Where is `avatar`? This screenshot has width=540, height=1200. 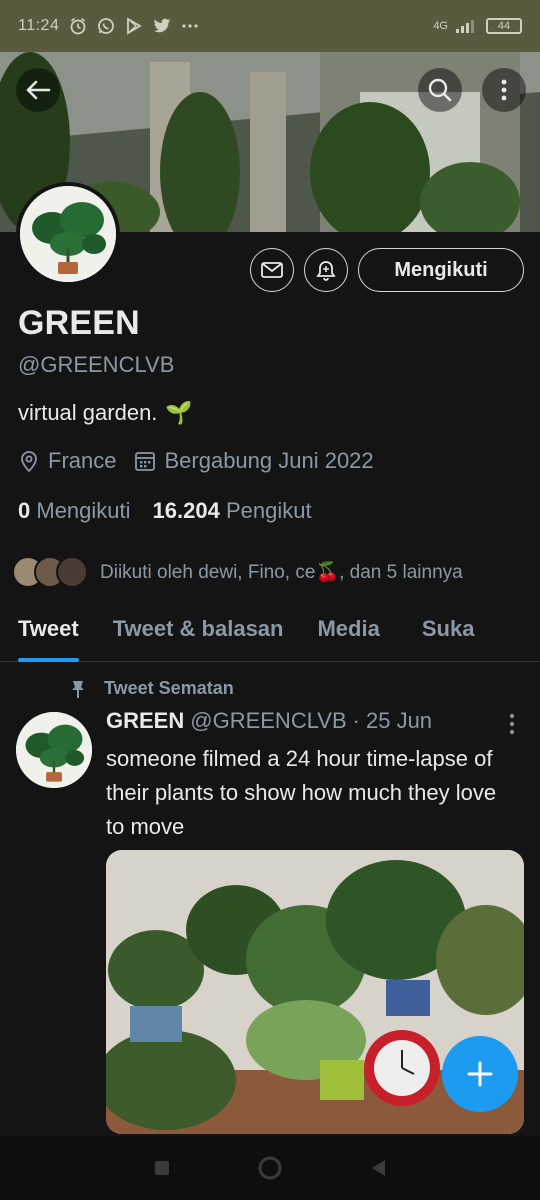 avatar is located at coordinates (72, 572).